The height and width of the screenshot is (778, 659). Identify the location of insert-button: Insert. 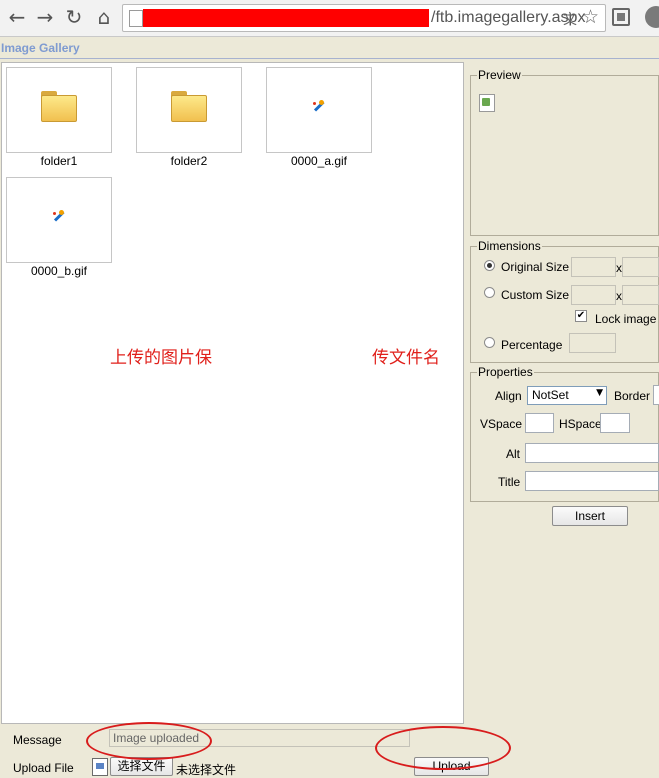
(590, 516).